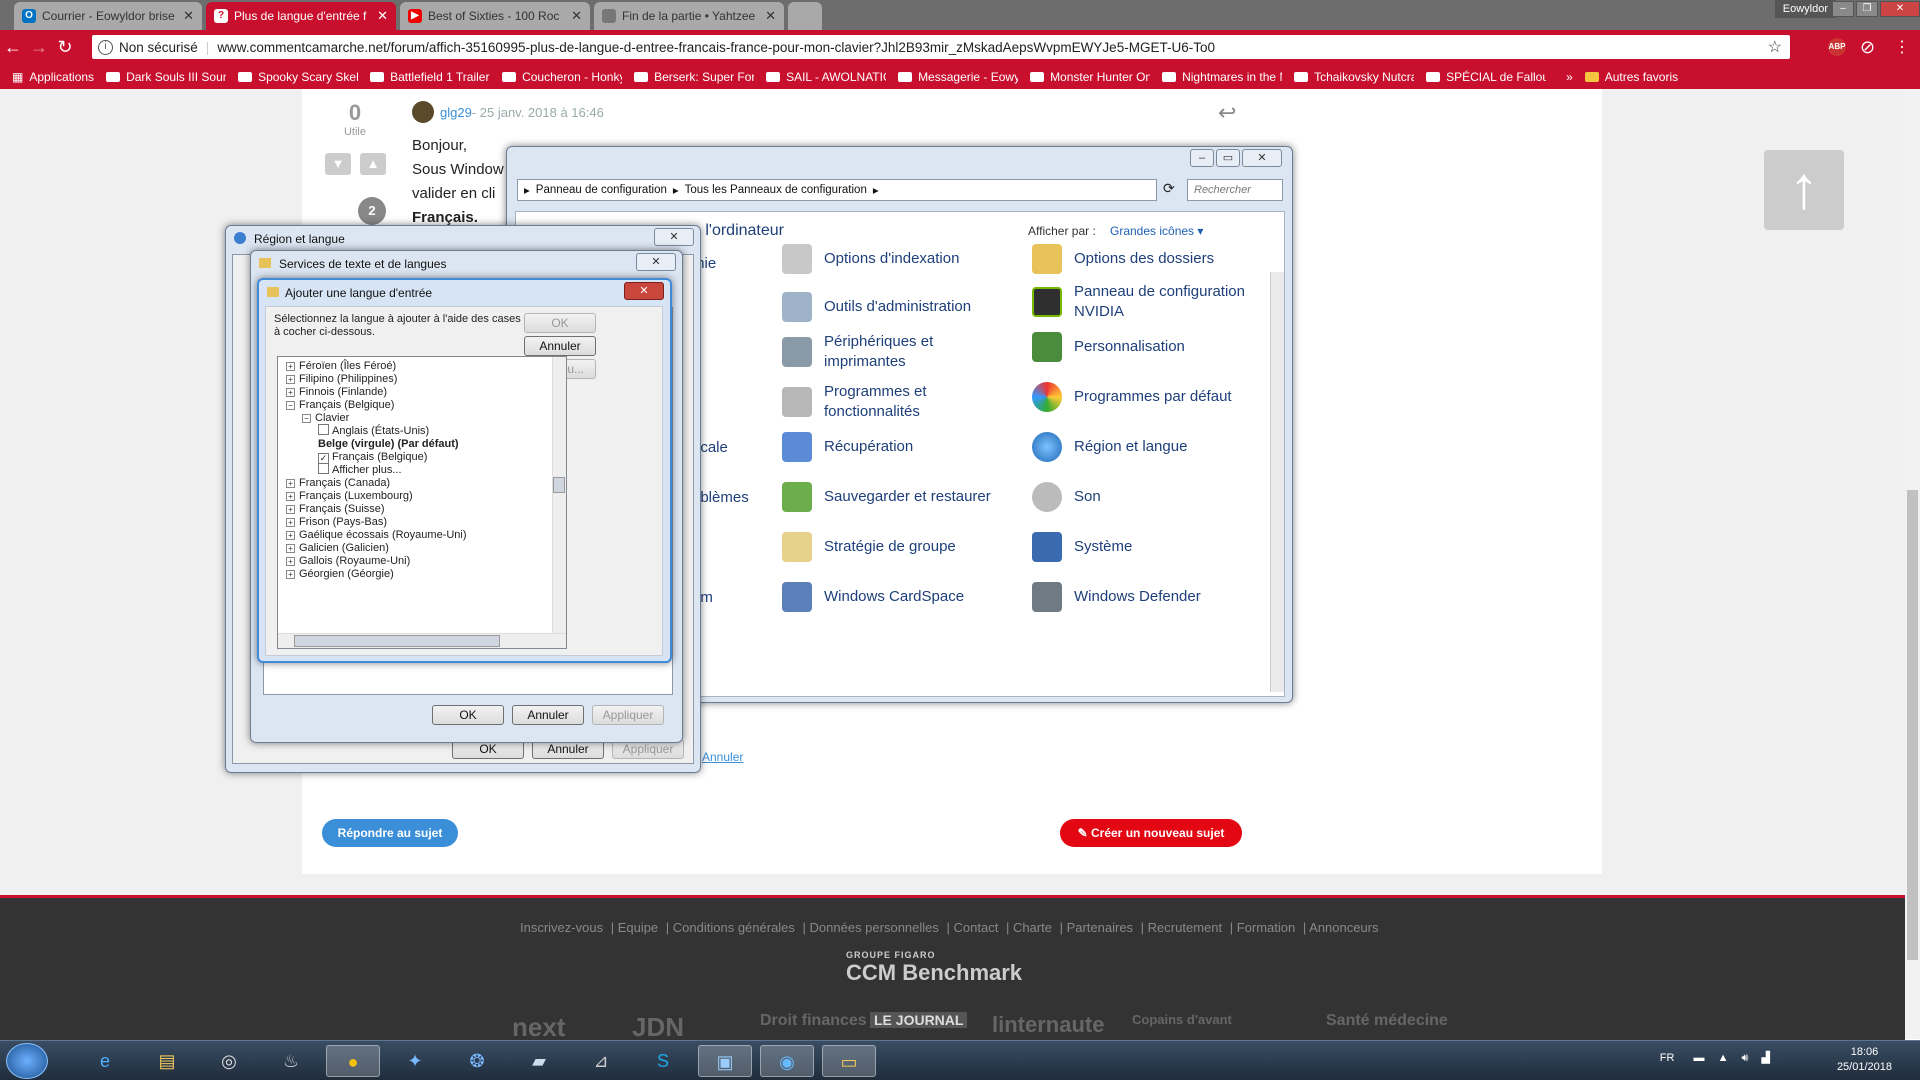 The width and height of the screenshot is (1920, 1080). Describe the element at coordinates (1805, 9) in the screenshot. I see `profile-button: Eowyldor` at that location.